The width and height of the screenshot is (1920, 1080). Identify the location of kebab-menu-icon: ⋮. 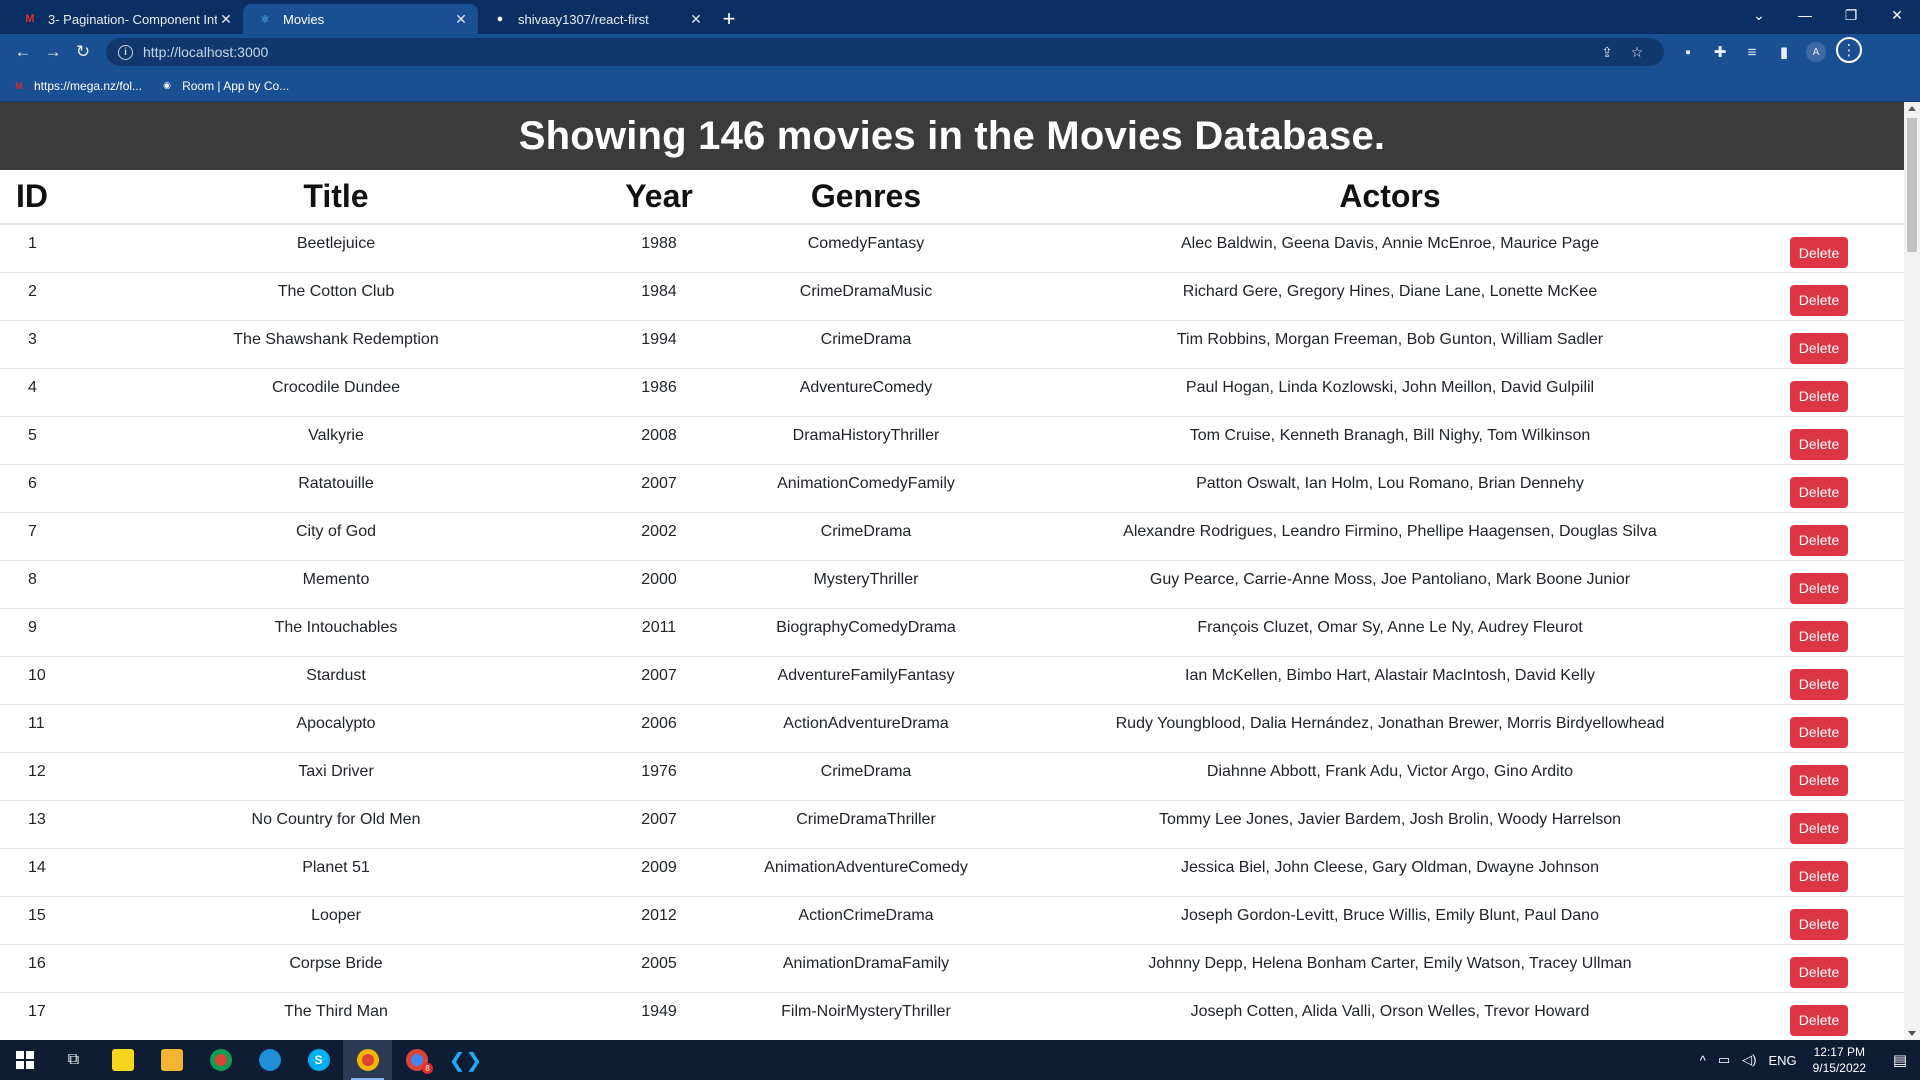
(1849, 50).